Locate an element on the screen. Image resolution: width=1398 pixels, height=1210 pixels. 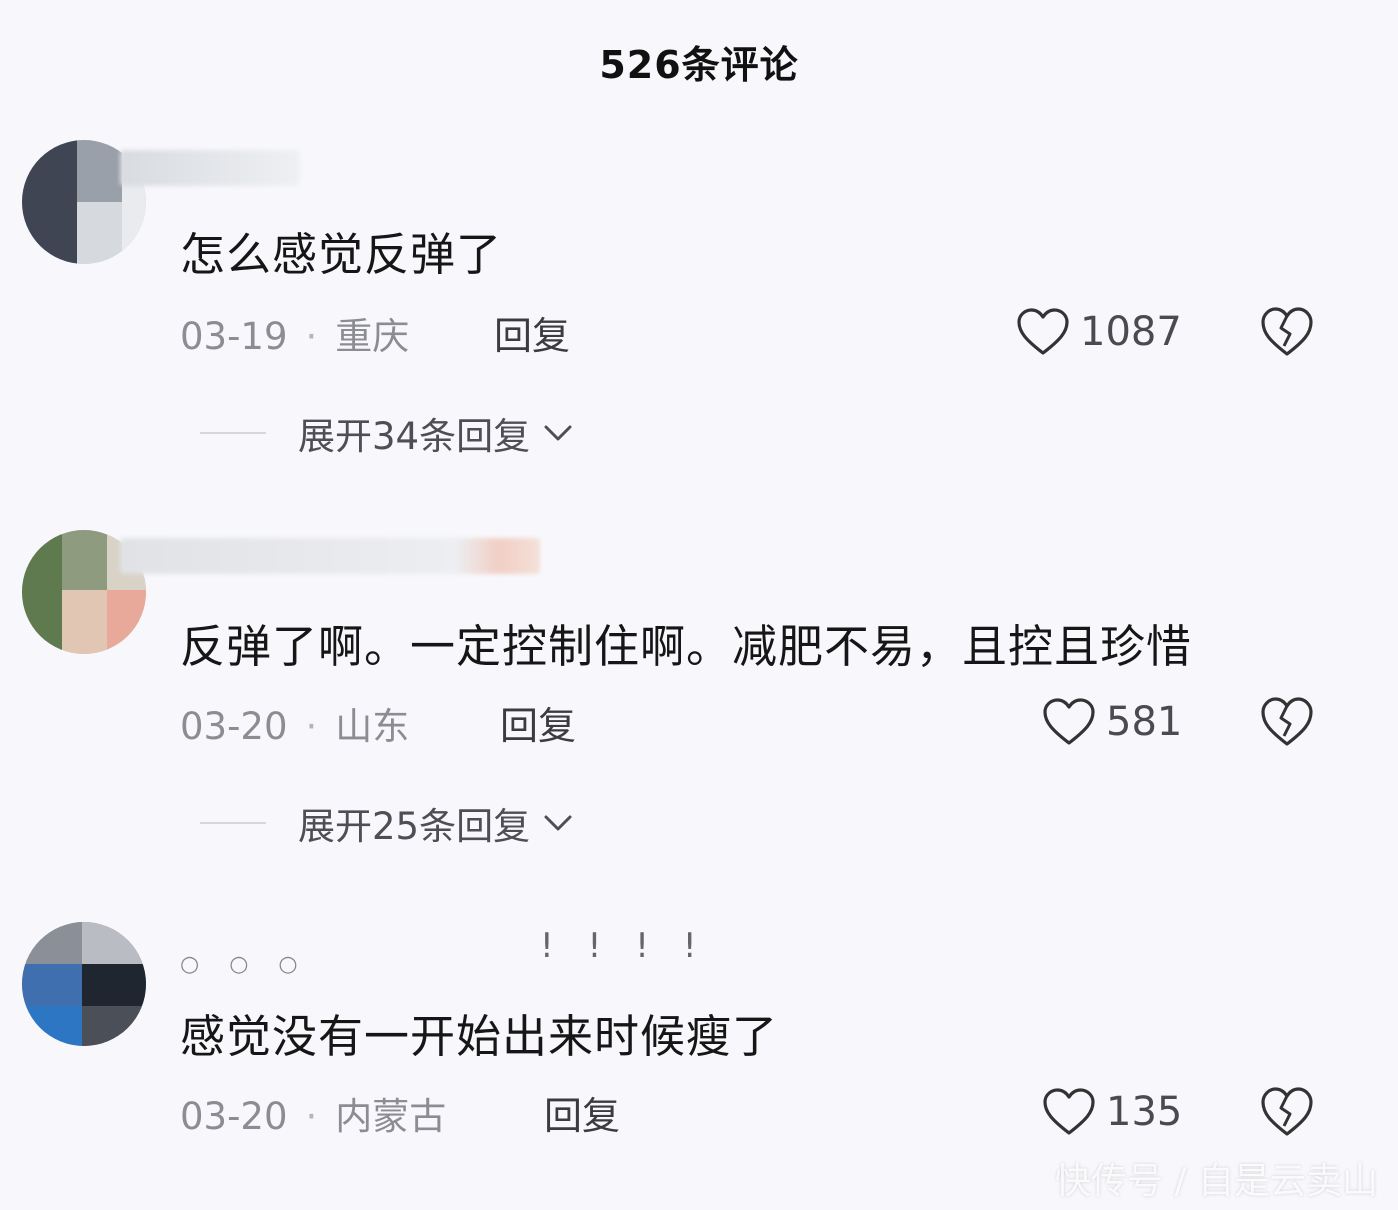
watermark: 快传号 / 自是云卖山 is located at coordinates (1216, 1181).